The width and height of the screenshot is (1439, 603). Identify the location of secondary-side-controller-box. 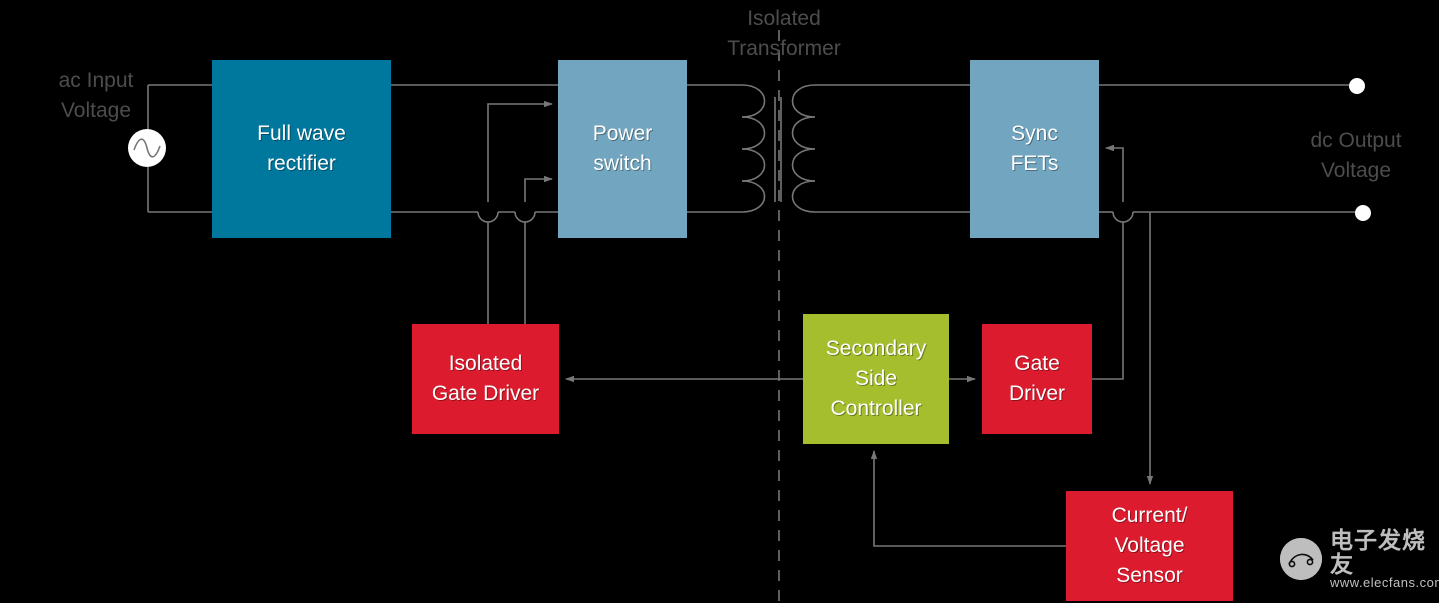
(876, 379).